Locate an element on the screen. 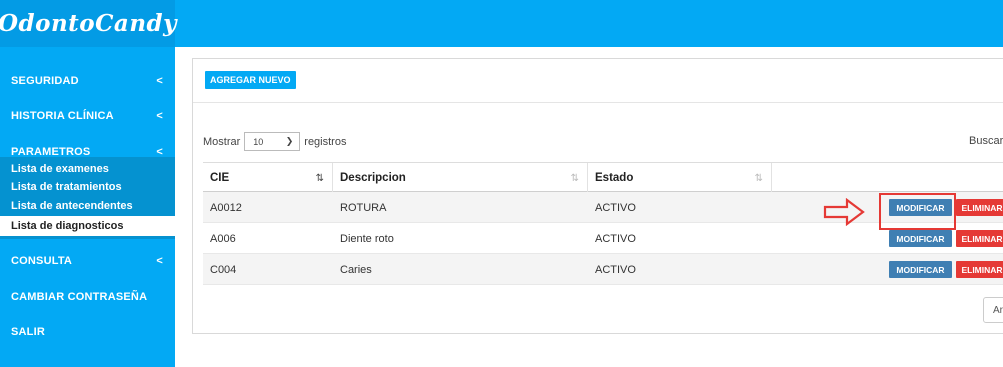 This screenshot has height=367, width=1003. sidebar-item-salir: SALIR is located at coordinates (87, 332).